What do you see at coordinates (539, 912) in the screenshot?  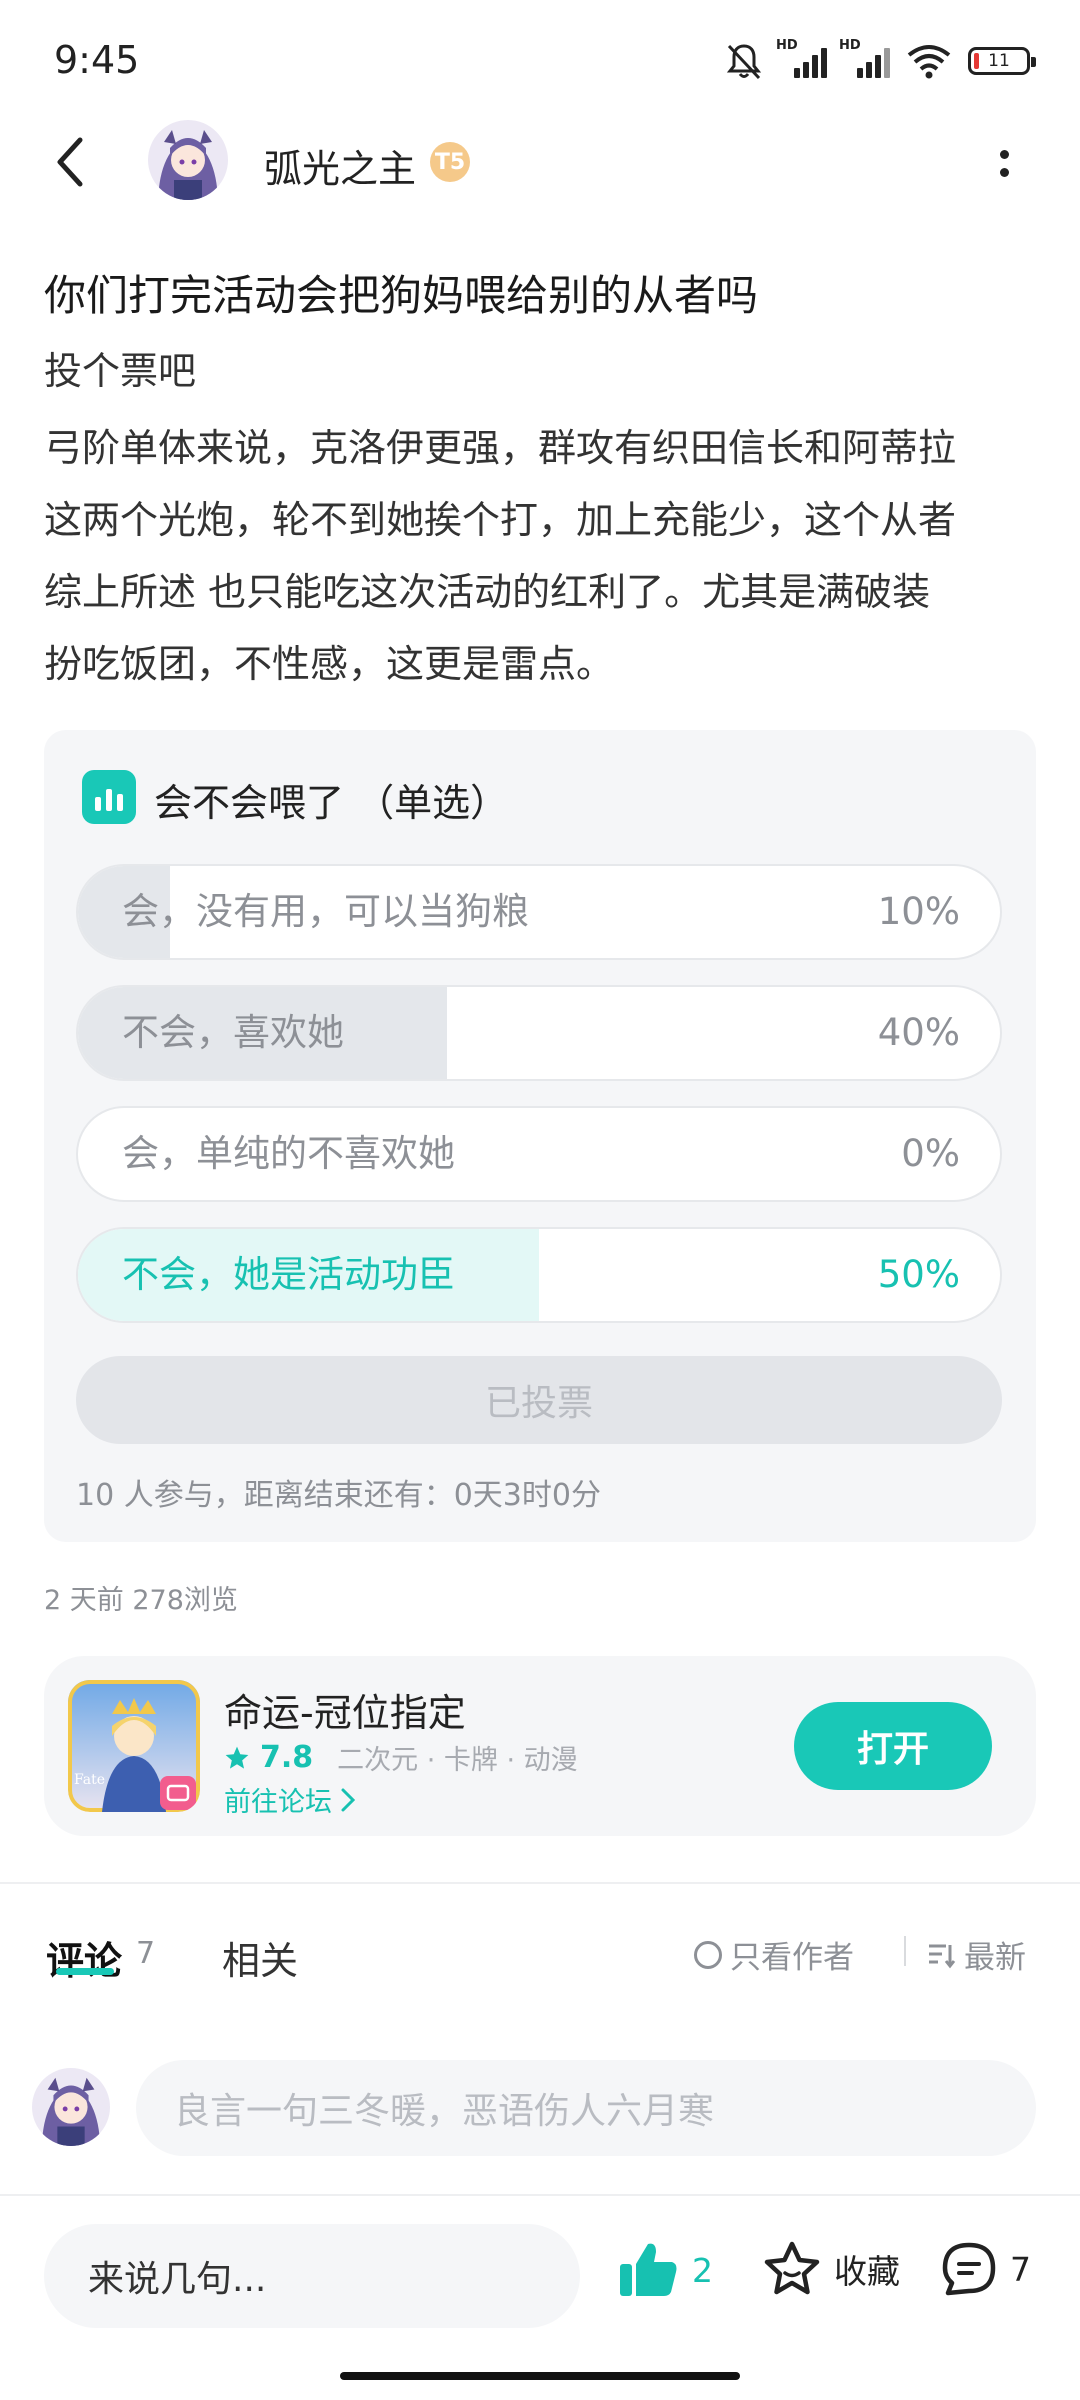 I see `poll-option: 会，没有用，可以当狗粮 10%` at bounding box center [539, 912].